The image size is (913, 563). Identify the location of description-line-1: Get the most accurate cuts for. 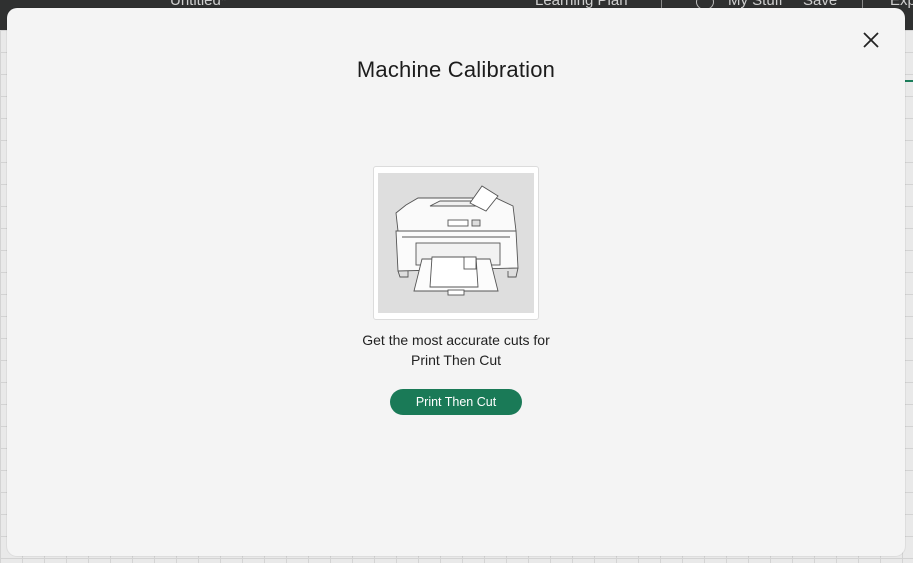
(456, 340).